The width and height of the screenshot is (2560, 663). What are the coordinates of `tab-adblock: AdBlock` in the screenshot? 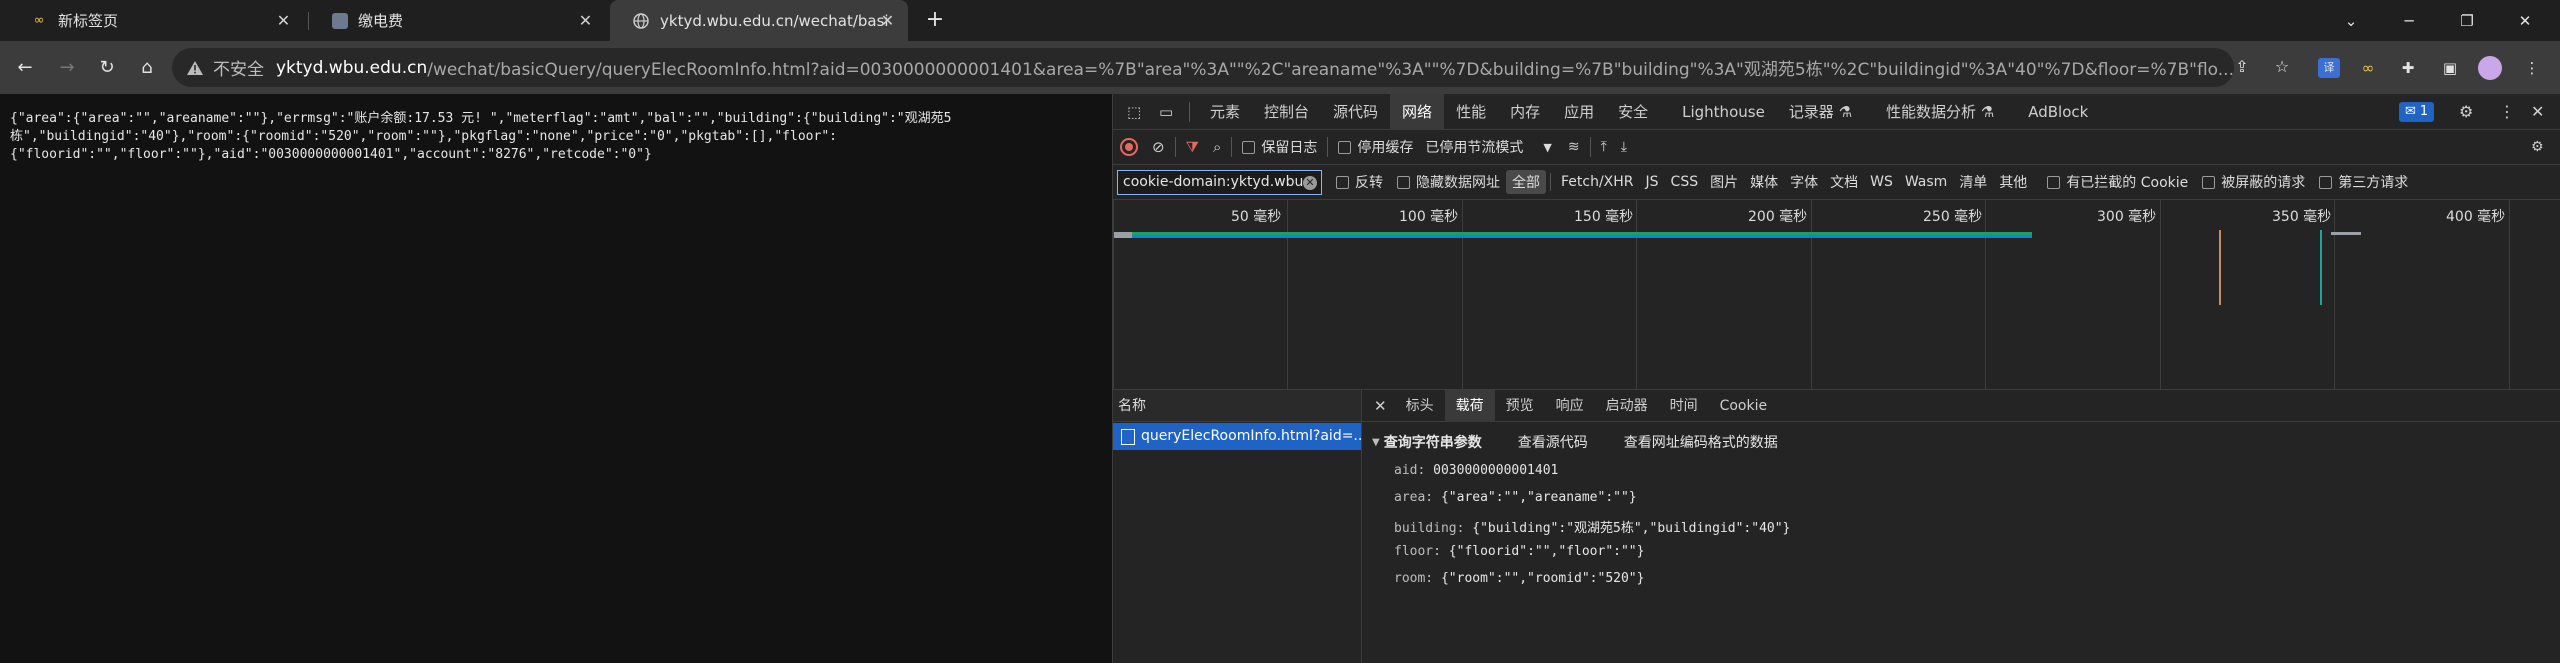 It's located at (2058, 112).